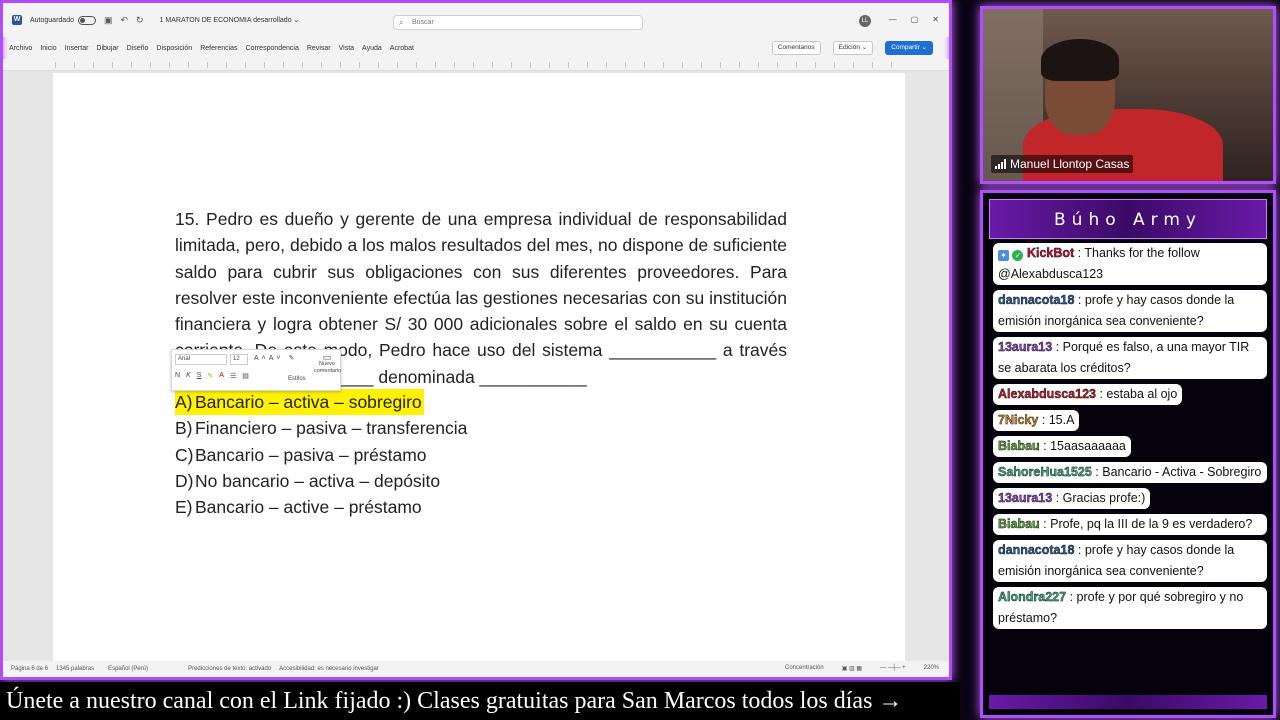 Image resolution: width=1280 pixels, height=720 pixels. I want to click on search-icon: ⌕, so click(401, 22).